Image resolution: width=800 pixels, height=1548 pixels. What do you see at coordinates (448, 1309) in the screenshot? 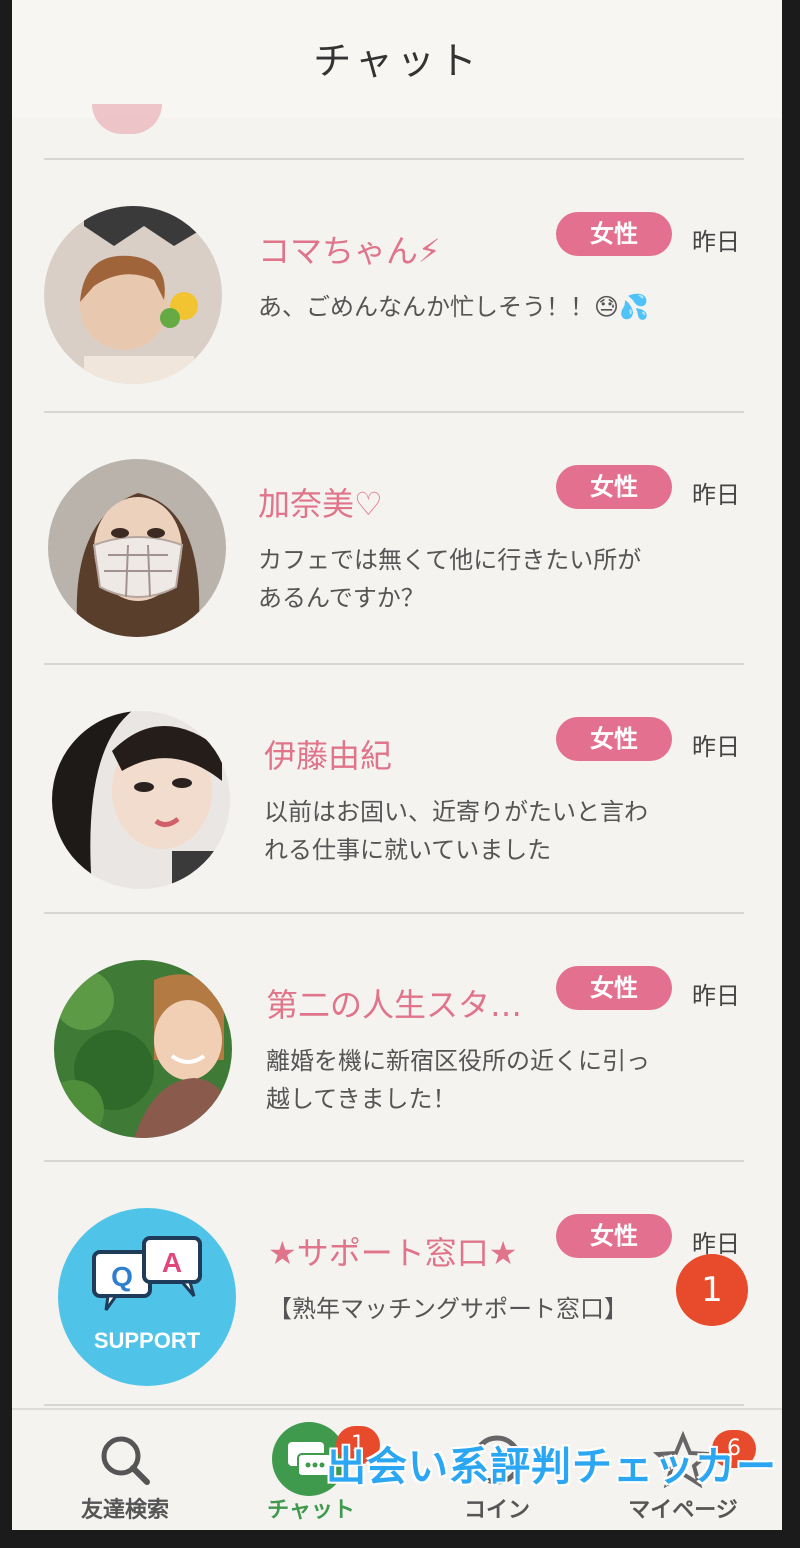
I see `chat-message: 【熟年マッチングサポート窓口】` at bounding box center [448, 1309].